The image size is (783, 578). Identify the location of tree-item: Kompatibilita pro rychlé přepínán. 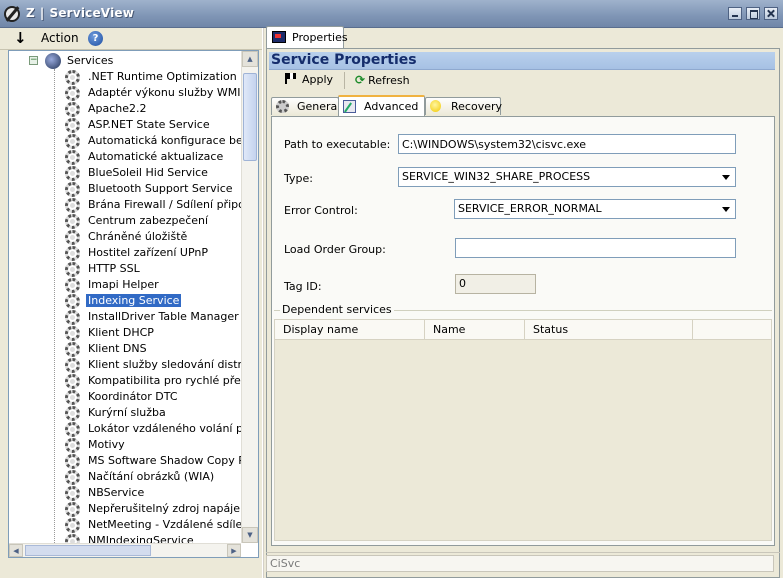
(153, 381).